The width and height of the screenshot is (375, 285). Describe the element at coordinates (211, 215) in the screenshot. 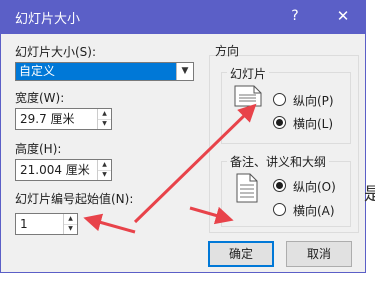

I see `arrow-to-notes` at that location.